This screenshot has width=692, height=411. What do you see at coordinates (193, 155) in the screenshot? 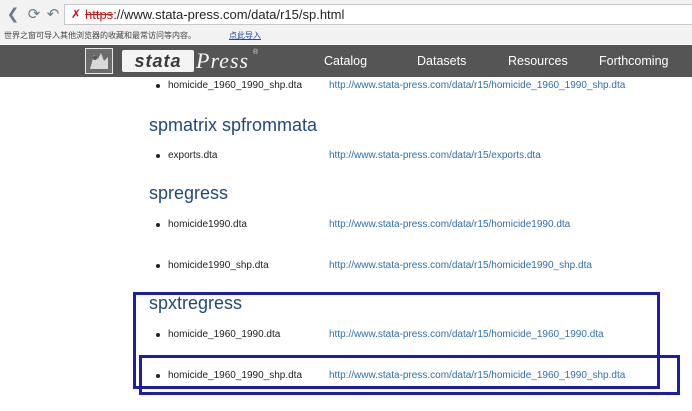
I see `dataset-filename: exports.dta` at bounding box center [193, 155].